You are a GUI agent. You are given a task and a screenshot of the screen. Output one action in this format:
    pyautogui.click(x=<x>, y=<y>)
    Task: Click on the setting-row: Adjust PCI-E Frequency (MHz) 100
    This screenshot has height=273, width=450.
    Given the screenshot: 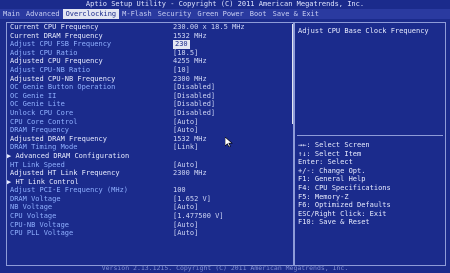 What is the action you would take?
    pyautogui.click(x=150, y=190)
    